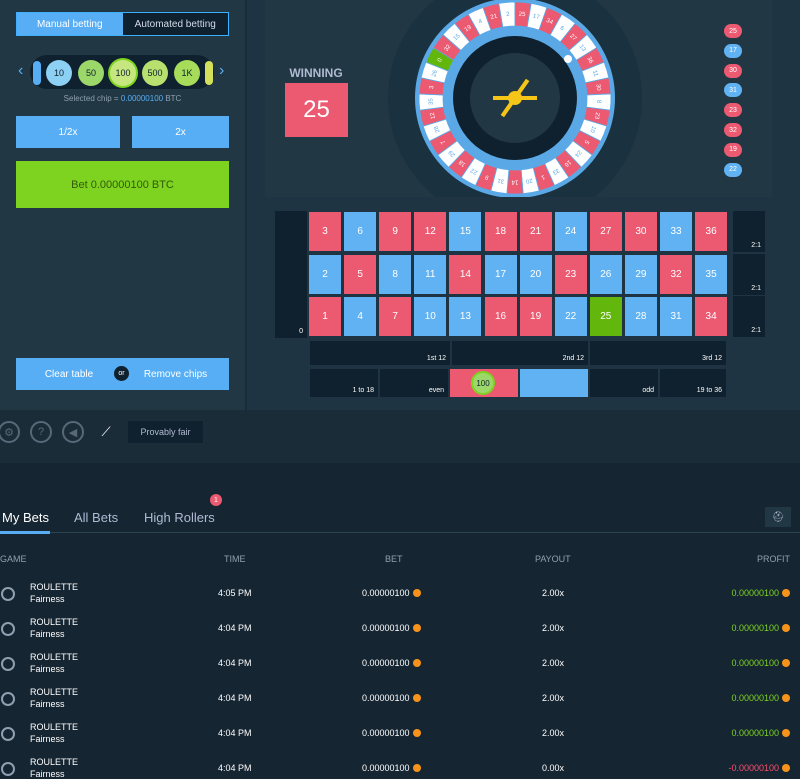 This screenshot has height=779, width=800. I want to click on board-number: 27, so click(605, 231).